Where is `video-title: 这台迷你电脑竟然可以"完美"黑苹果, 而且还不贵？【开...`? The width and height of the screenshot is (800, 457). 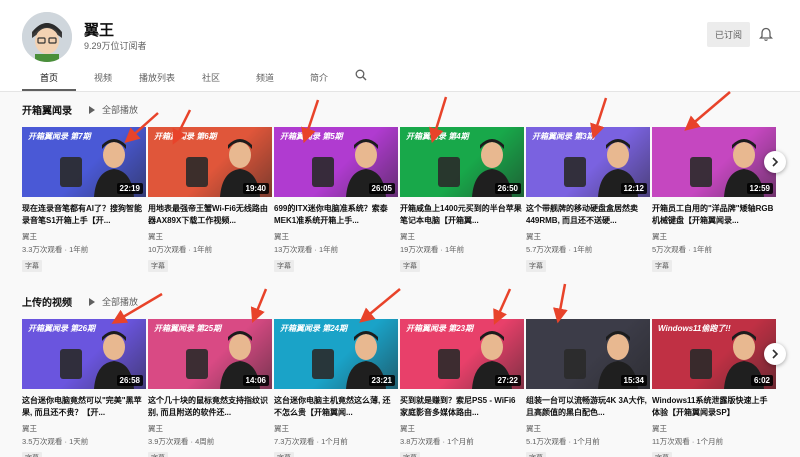
video-title: 这台迷你电脑竟然可以"完美"黑苹果, 而且还不贵？【开... is located at coordinates (83, 407).